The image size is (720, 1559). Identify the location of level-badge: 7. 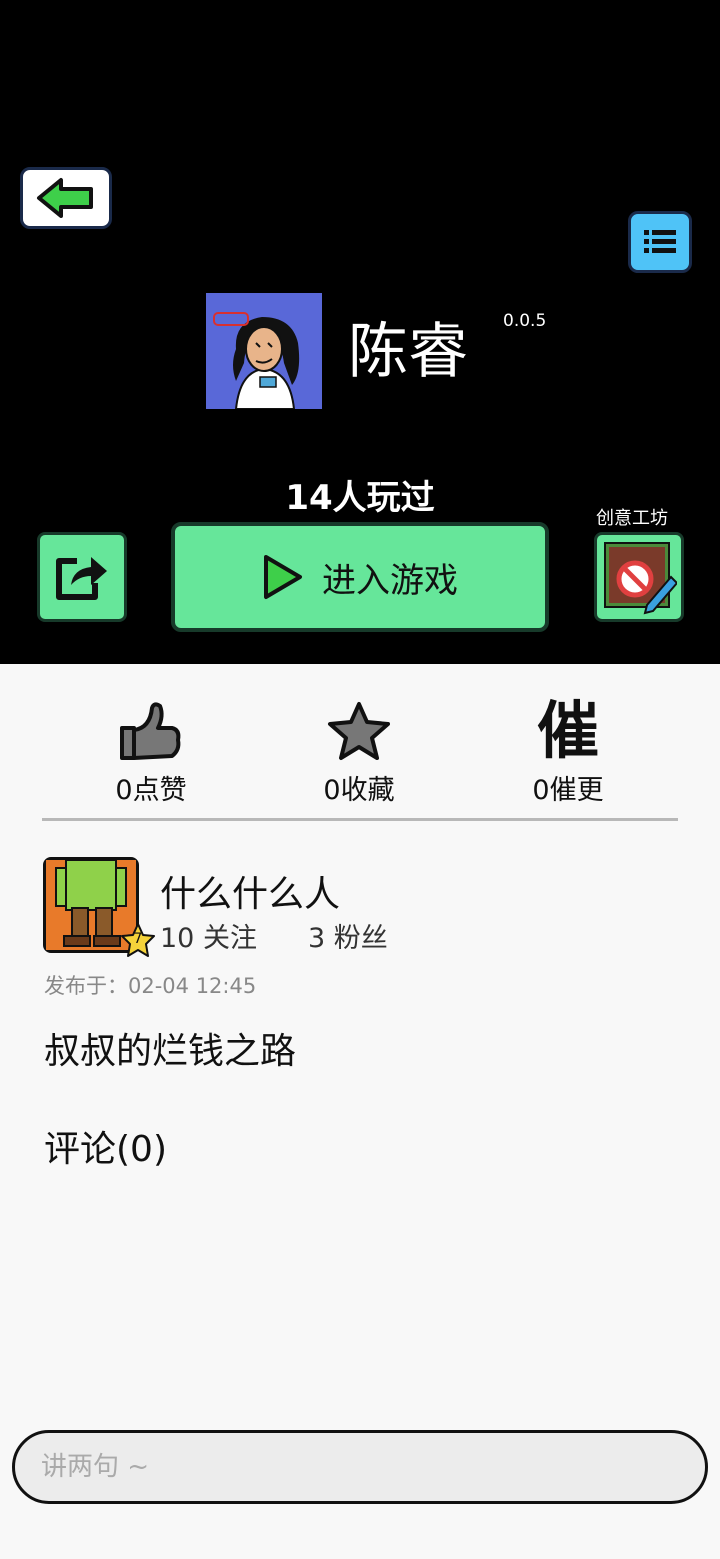
(138, 940).